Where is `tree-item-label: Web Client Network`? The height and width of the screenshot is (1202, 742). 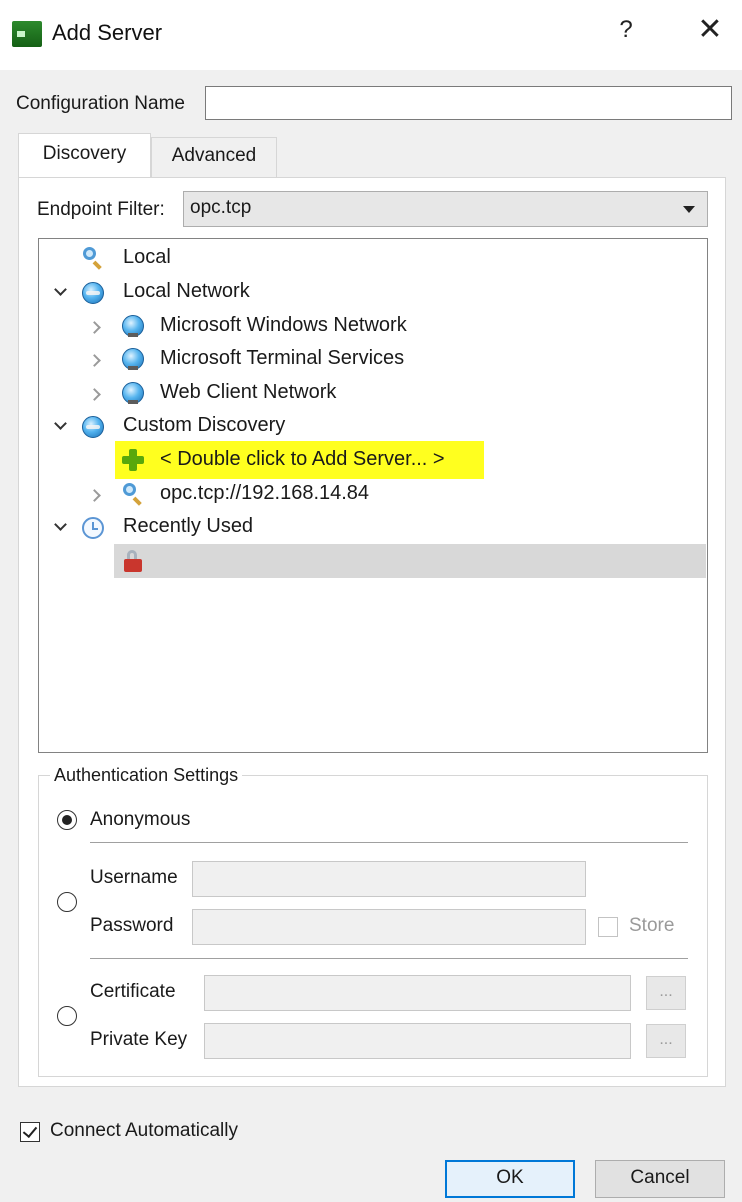
tree-item-label: Web Client Network is located at coordinates (248, 392).